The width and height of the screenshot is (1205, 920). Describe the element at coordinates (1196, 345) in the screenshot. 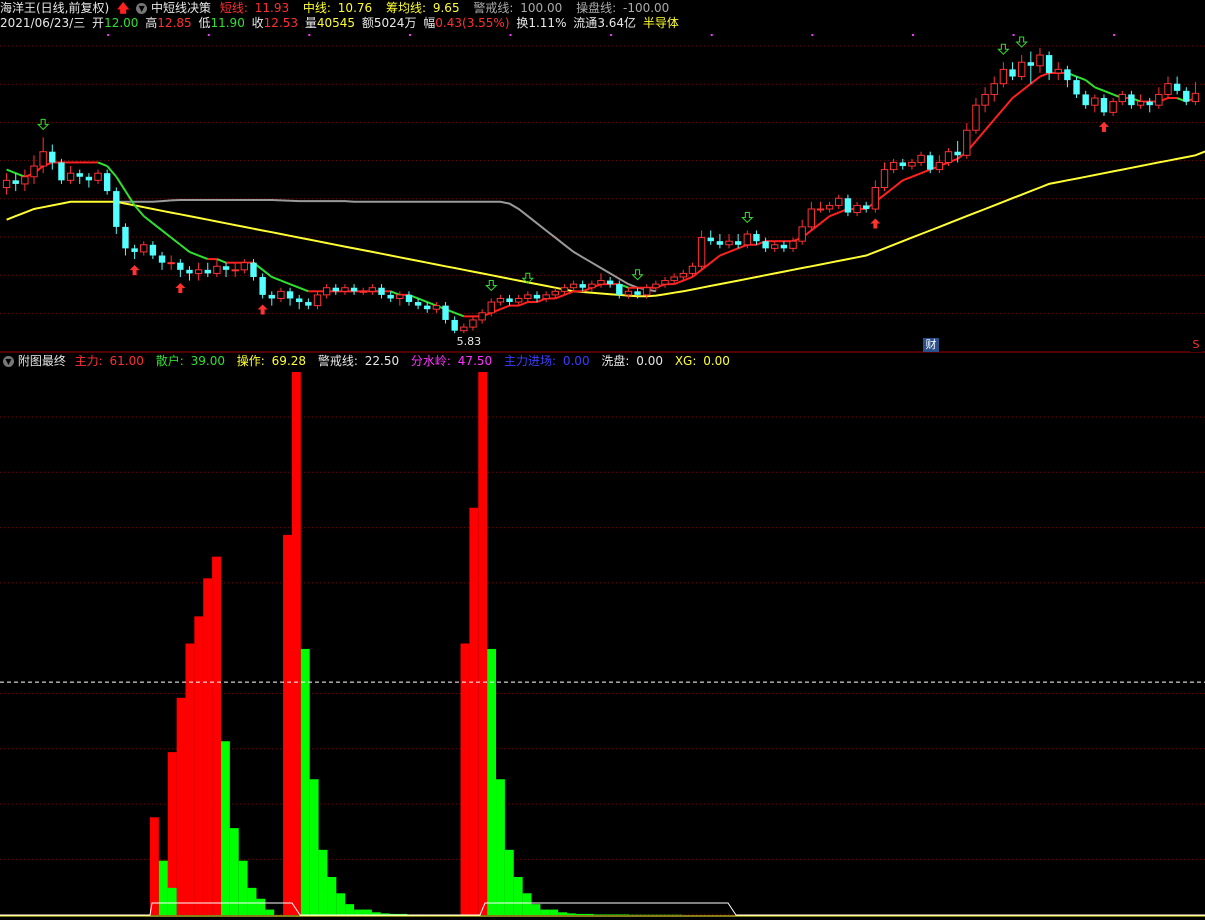

I see `s-badge: S` at that location.